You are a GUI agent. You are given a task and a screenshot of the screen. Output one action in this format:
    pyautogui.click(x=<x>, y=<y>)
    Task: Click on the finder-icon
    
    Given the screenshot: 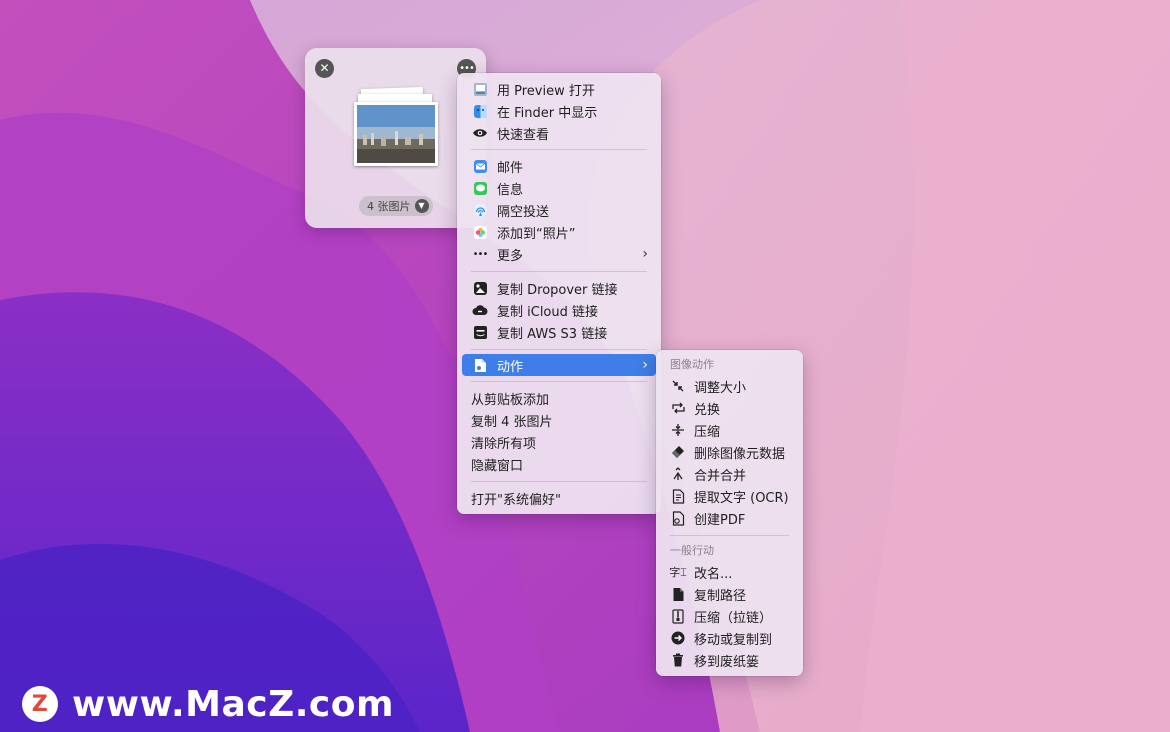 What is the action you would take?
    pyautogui.click(x=480, y=111)
    